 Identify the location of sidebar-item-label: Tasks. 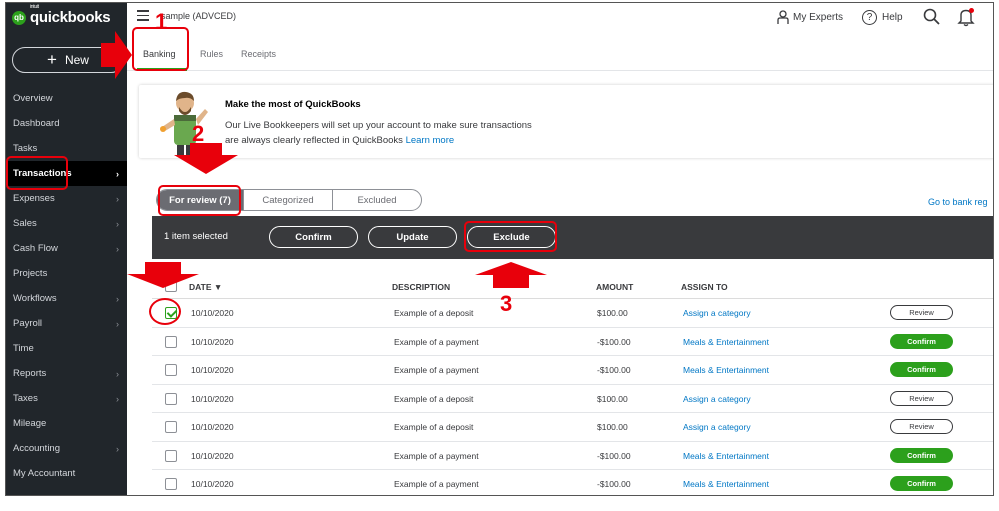
(25, 148).